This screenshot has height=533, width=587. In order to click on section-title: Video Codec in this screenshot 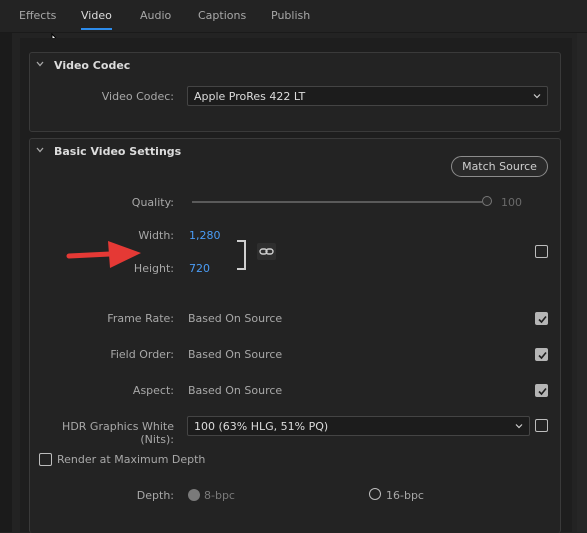, I will do `click(92, 65)`.